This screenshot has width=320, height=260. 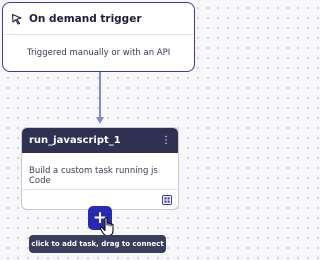 I want to click on trigger-header: On demand trigger, so click(x=98, y=19).